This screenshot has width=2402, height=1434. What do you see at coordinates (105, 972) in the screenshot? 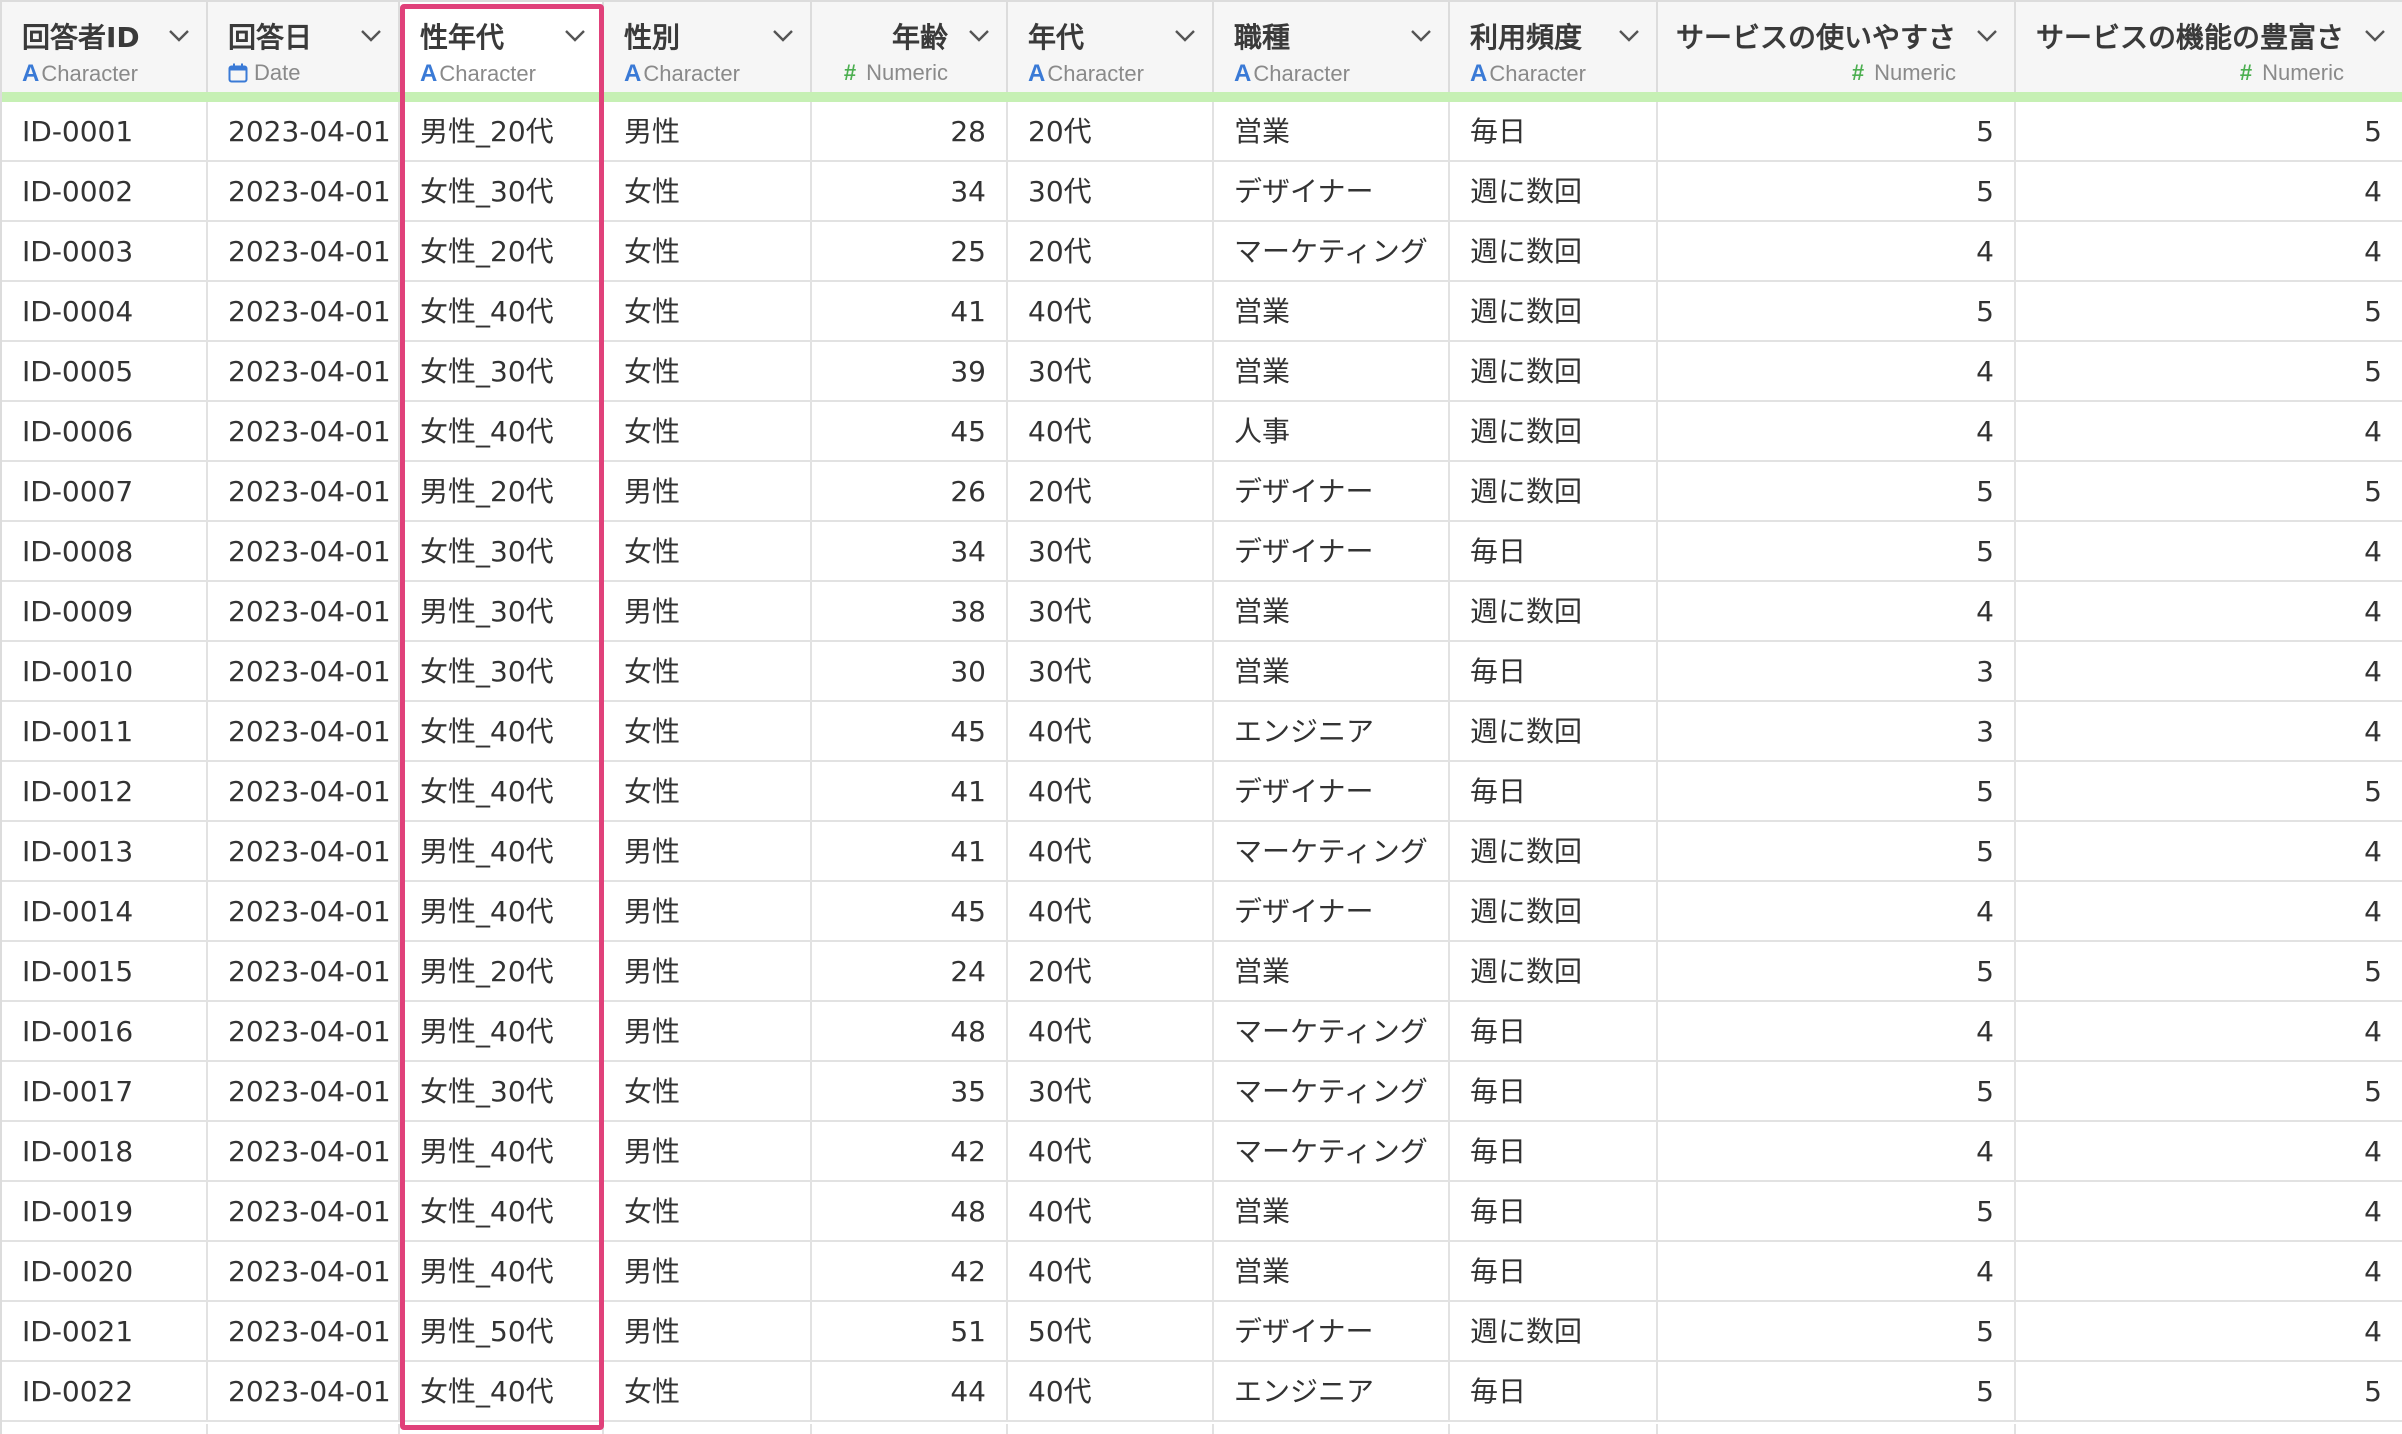
I see `table-cell: ID-0015` at bounding box center [105, 972].